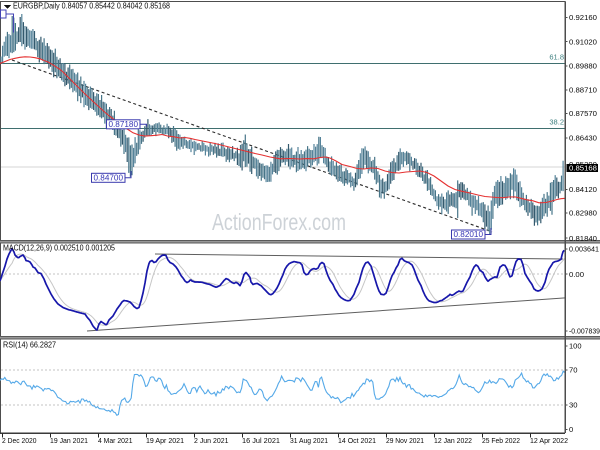 The height and width of the screenshot is (450, 600). I want to click on svg-text: 0.87570, so click(583, 113).